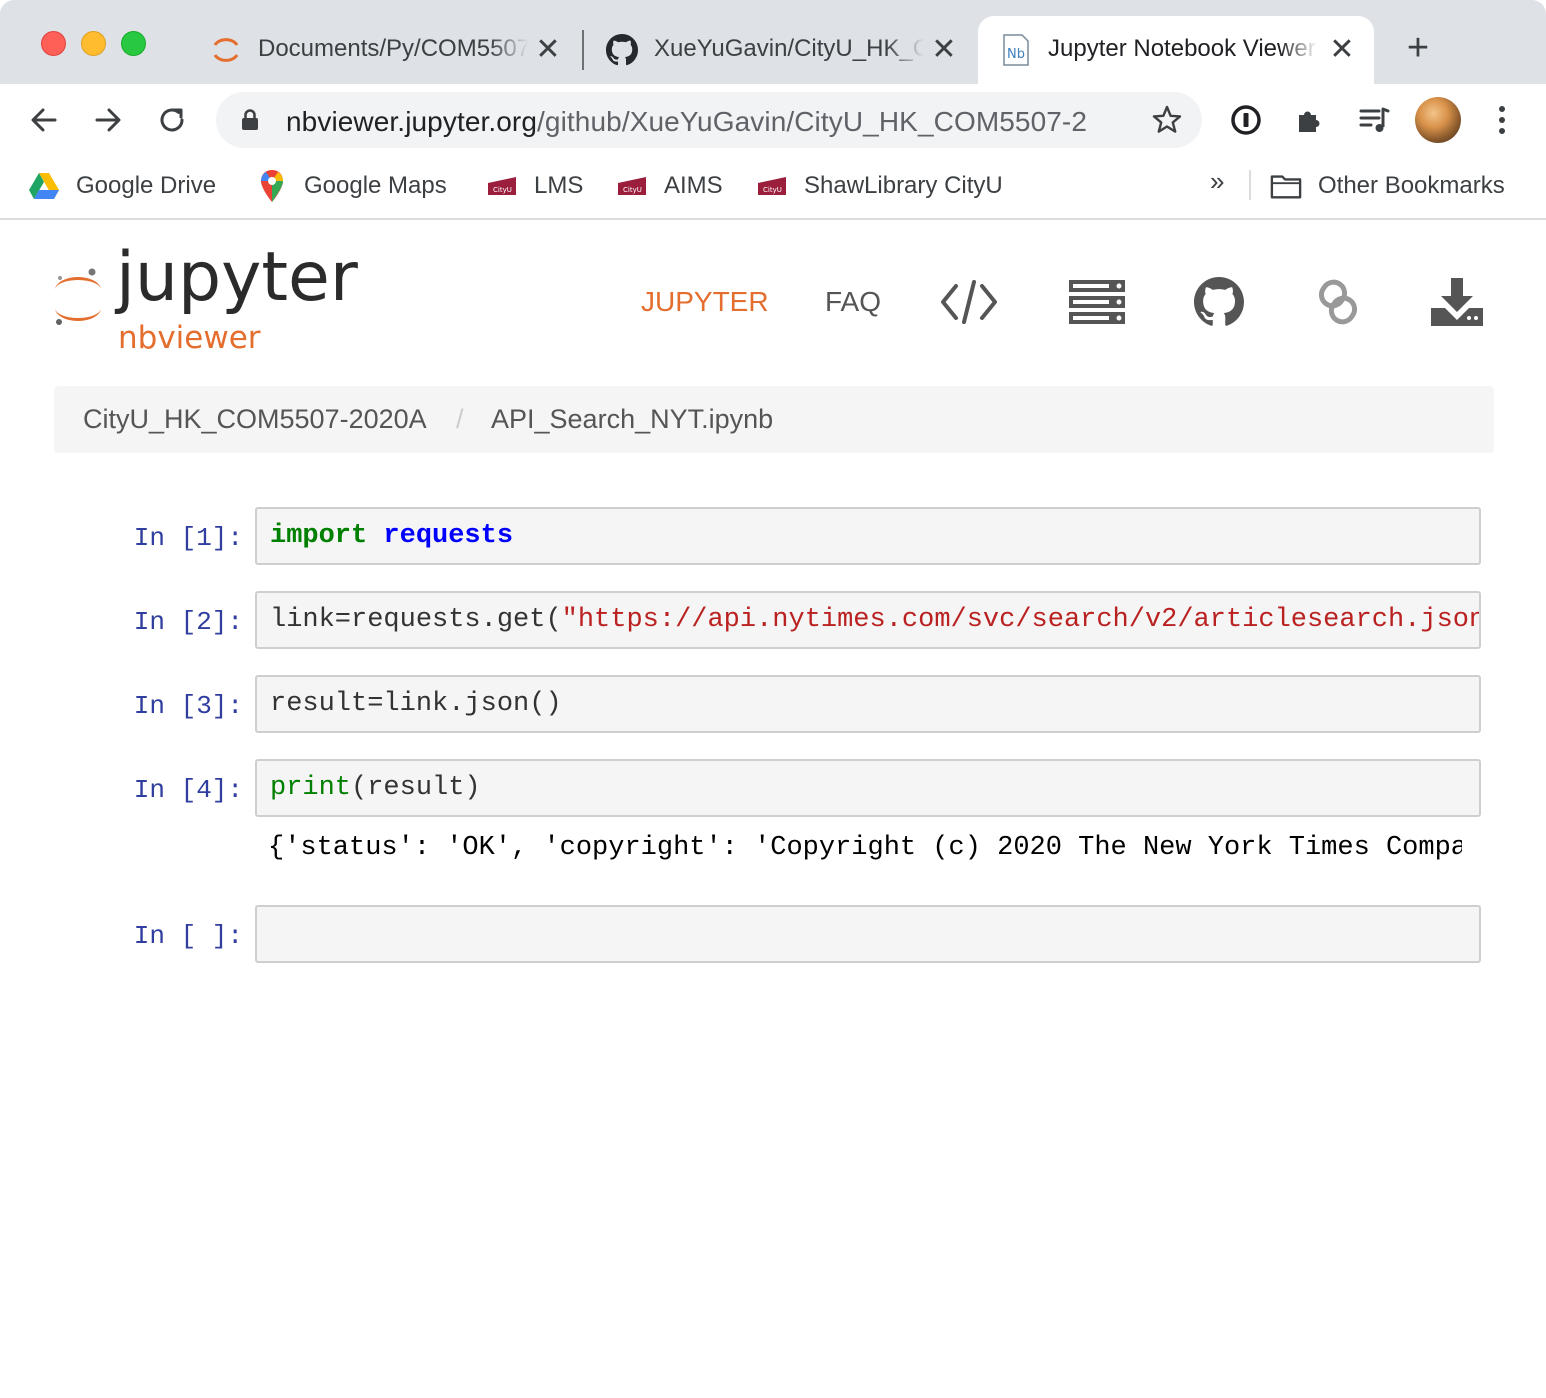 The image size is (1546, 1398). What do you see at coordinates (44, 186) in the screenshot?
I see `google-drive-icon` at bounding box center [44, 186].